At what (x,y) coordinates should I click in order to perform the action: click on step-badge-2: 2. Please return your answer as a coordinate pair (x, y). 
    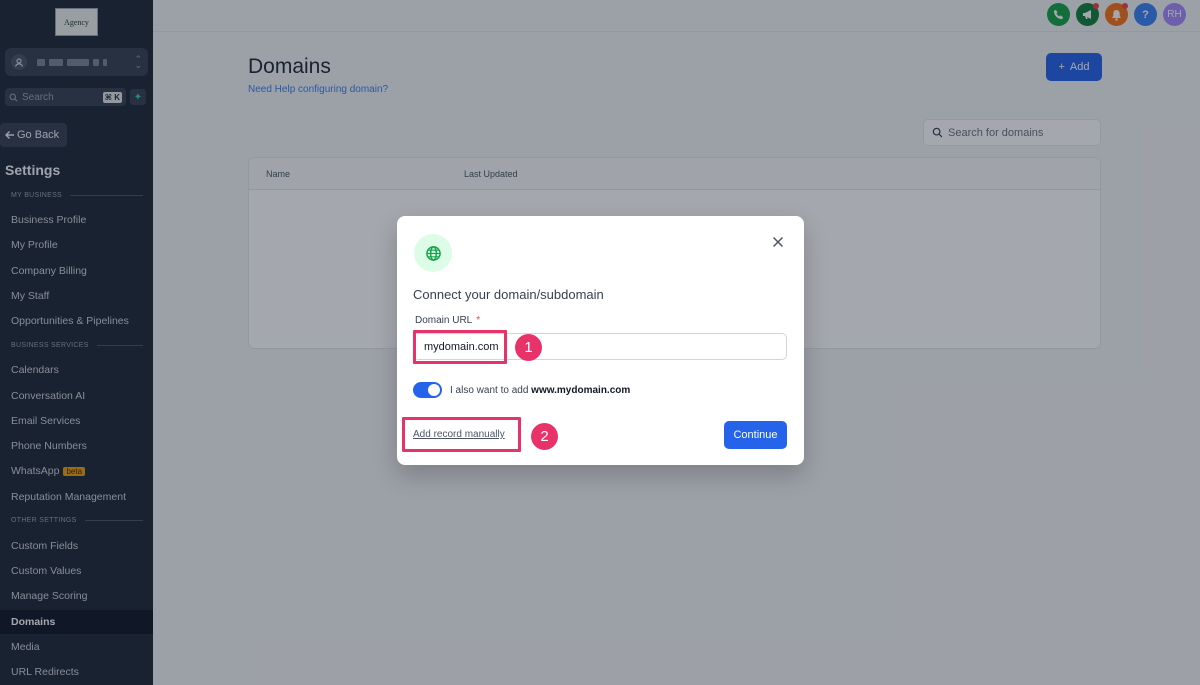
    Looking at the image, I should click on (544, 436).